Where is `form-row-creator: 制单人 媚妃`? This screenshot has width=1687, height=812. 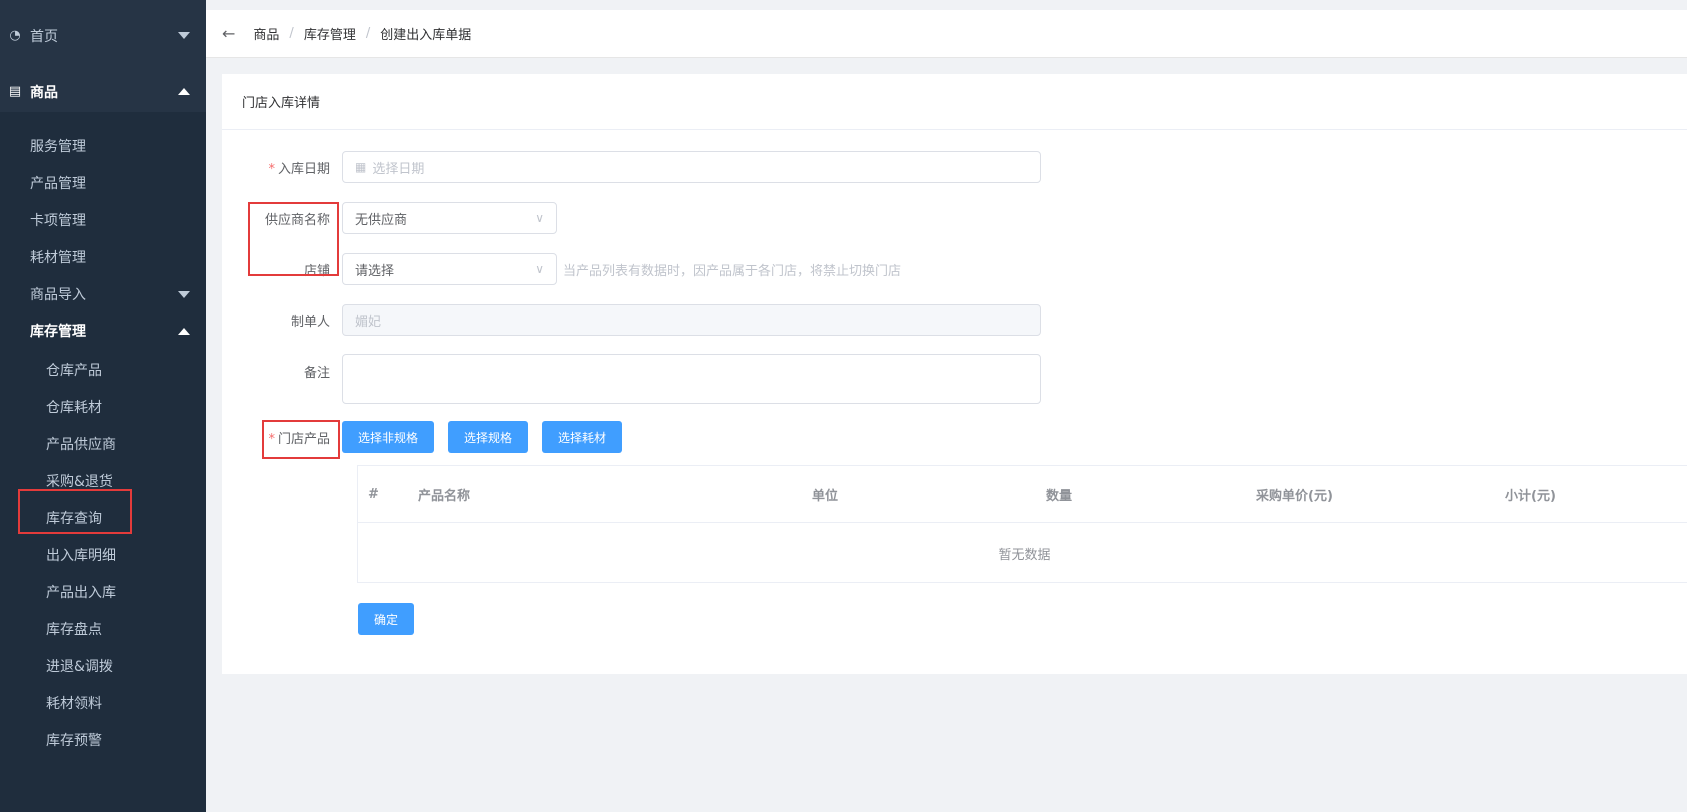
form-row-creator: 制单人 媚妃 is located at coordinates (631, 320).